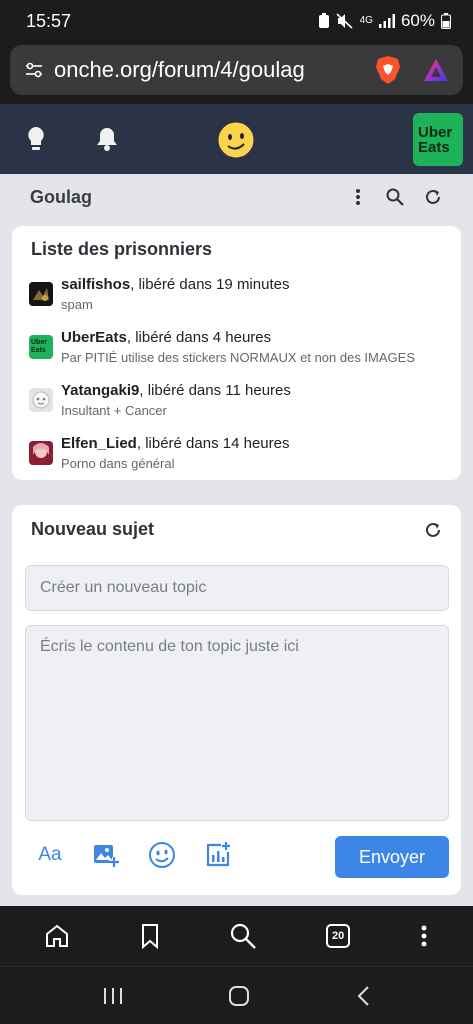  Describe the element at coordinates (392, 857) in the screenshot. I see `send-button: Envoyer` at that location.